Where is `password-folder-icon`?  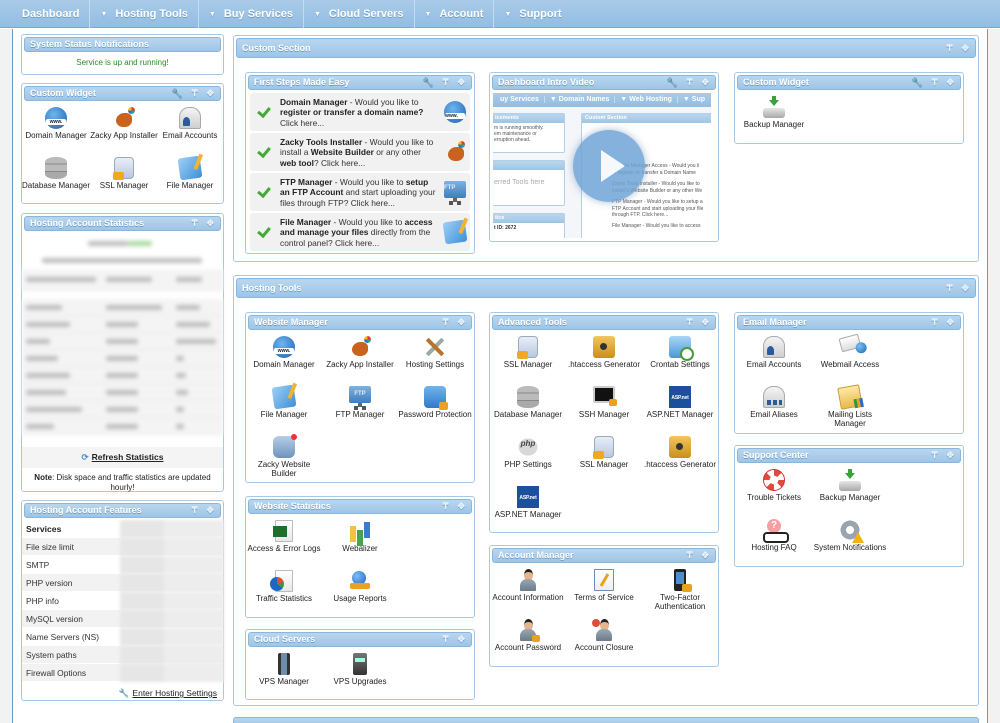
password-folder-icon is located at coordinates (436, 398).